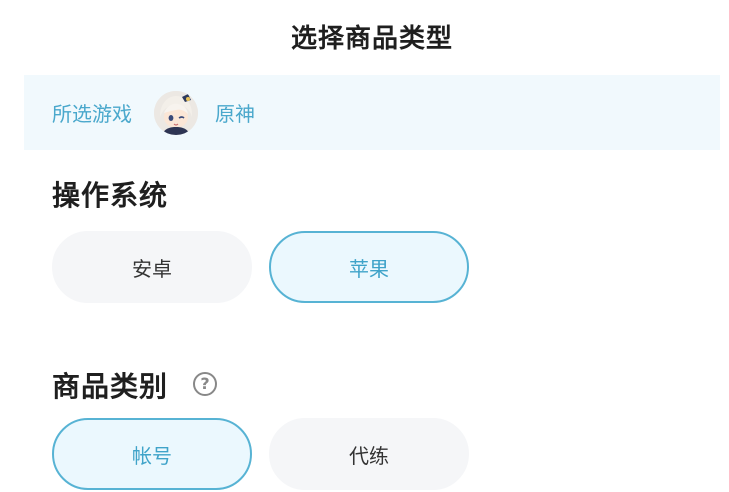 The height and width of the screenshot is (492, 729). Describe the element at coordinates (371, 39) in the screenshot. I see `page-title: 选择商品类型` at that location.